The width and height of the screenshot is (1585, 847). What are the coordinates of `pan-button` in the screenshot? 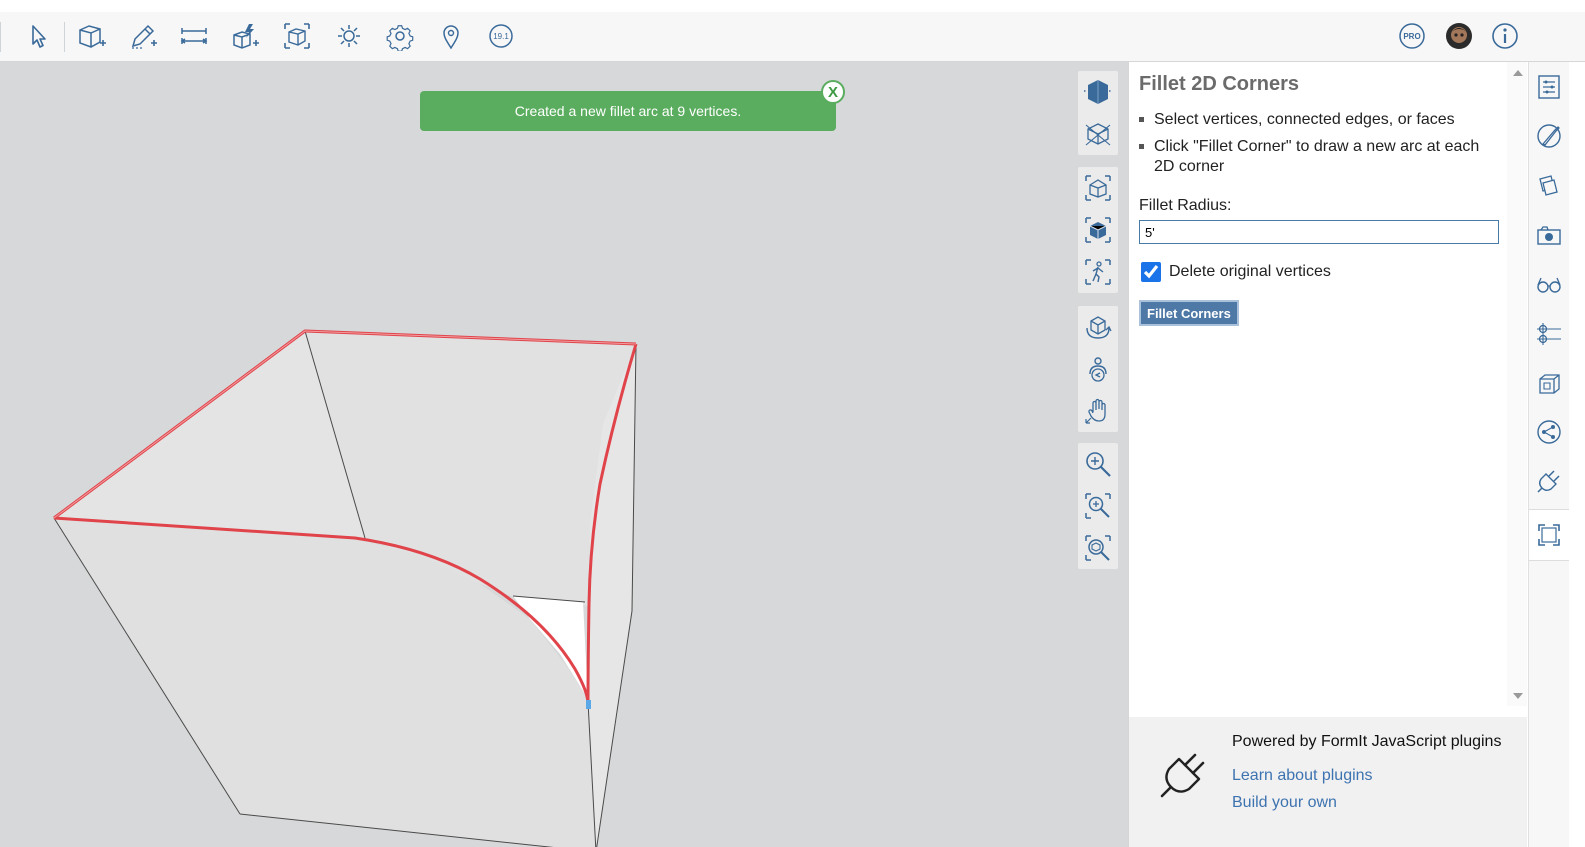 It's located at (1098, 411).